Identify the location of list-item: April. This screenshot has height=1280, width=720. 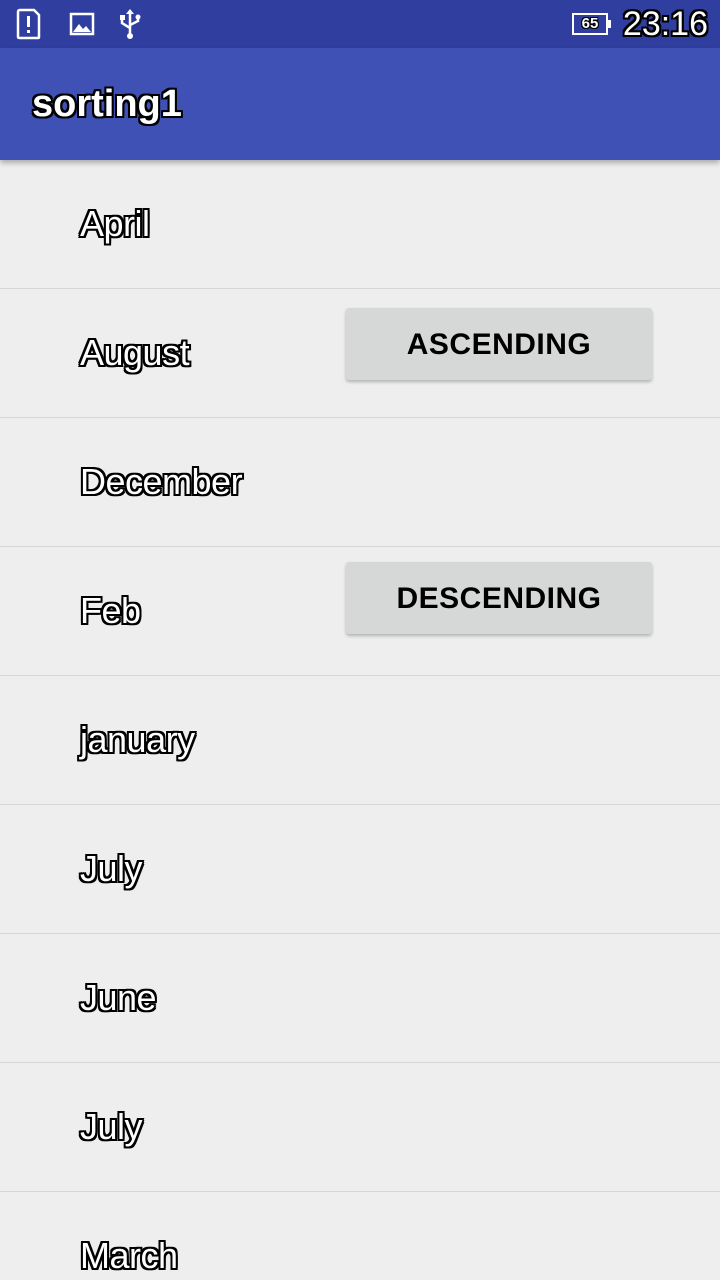
(360, 224).